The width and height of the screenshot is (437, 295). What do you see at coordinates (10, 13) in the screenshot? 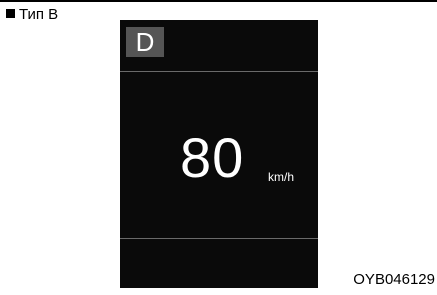
I see `bullet-square-icon` at bounding box center [10, 13].